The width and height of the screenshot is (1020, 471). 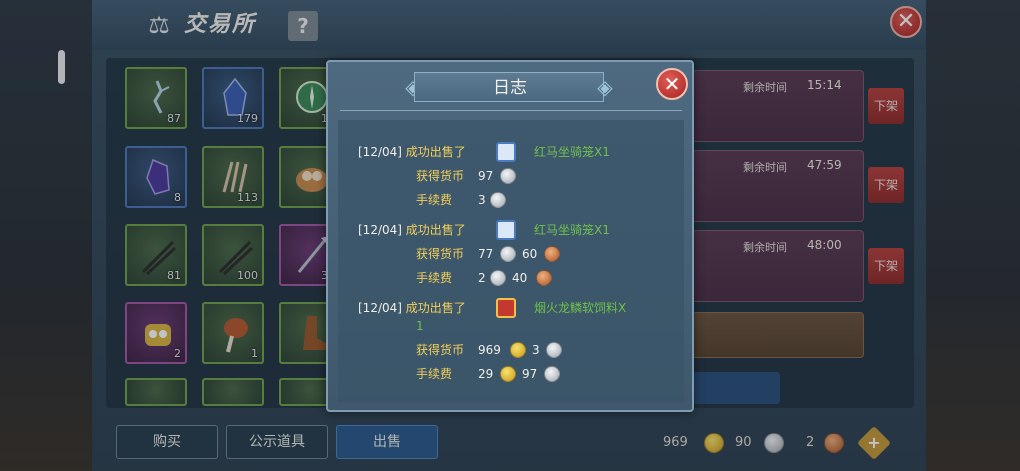 I want to click on chest-item-icon, so click(x=506, y=308).